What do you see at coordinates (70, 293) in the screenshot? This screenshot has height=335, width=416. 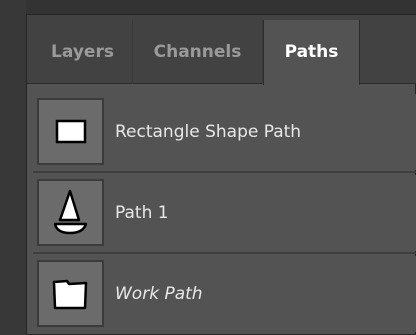 I see `work-path-icon` at bounding box center [70, 293].